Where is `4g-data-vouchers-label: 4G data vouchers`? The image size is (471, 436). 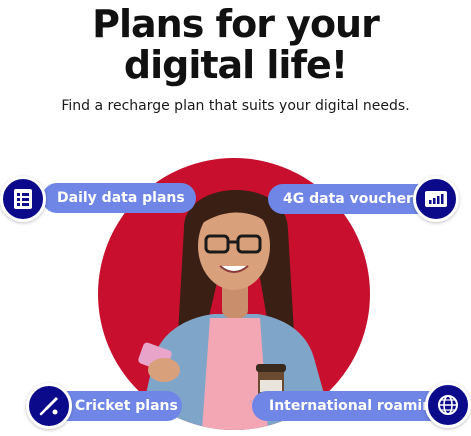
4g-data-vouchers-label: 4G data vouchers is located at coordinates (352, 199).